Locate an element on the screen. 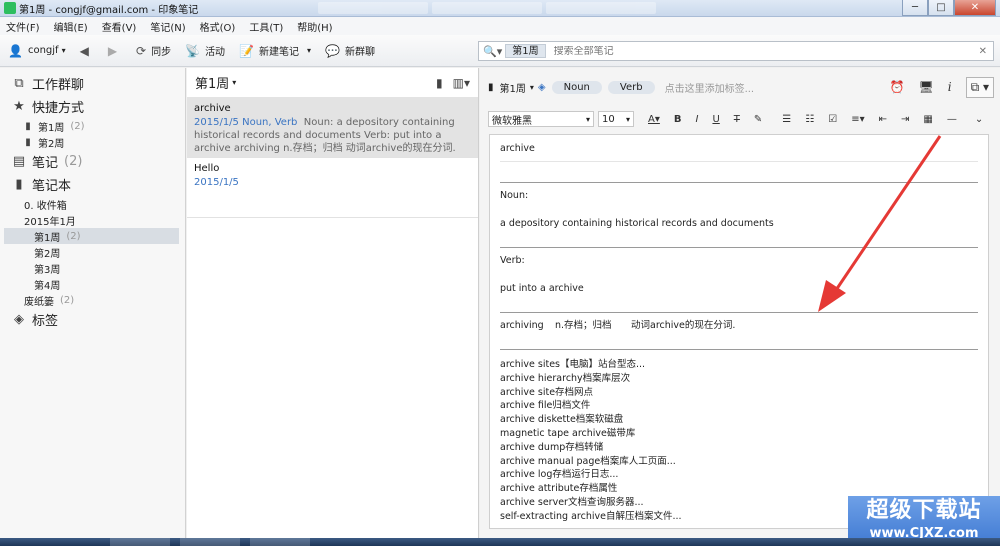 The height and width of the screenshot is (546, 1000). font-size-select: 10 ▾ is located at coordinates (616, 119).